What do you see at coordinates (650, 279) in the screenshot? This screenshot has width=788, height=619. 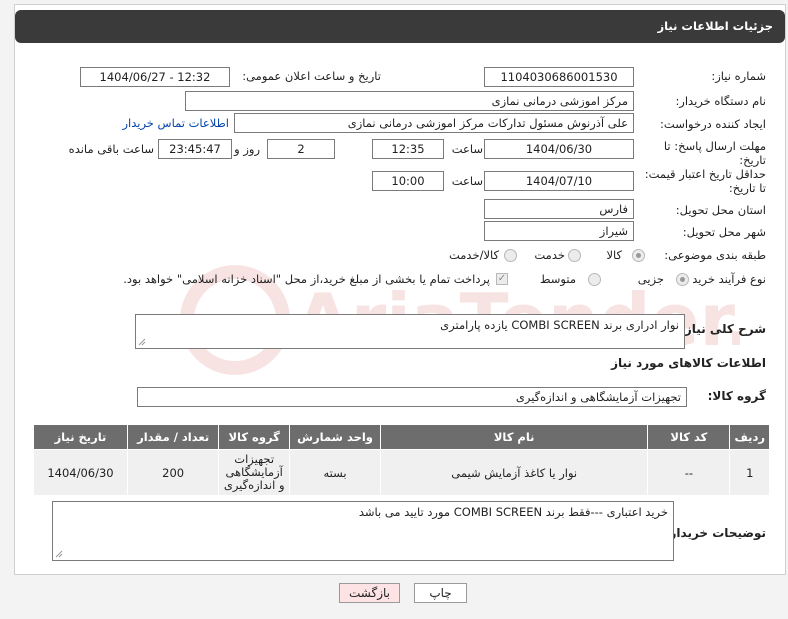 I see `purchase-option-minor: جزیی` at bounding box center [650, 279].